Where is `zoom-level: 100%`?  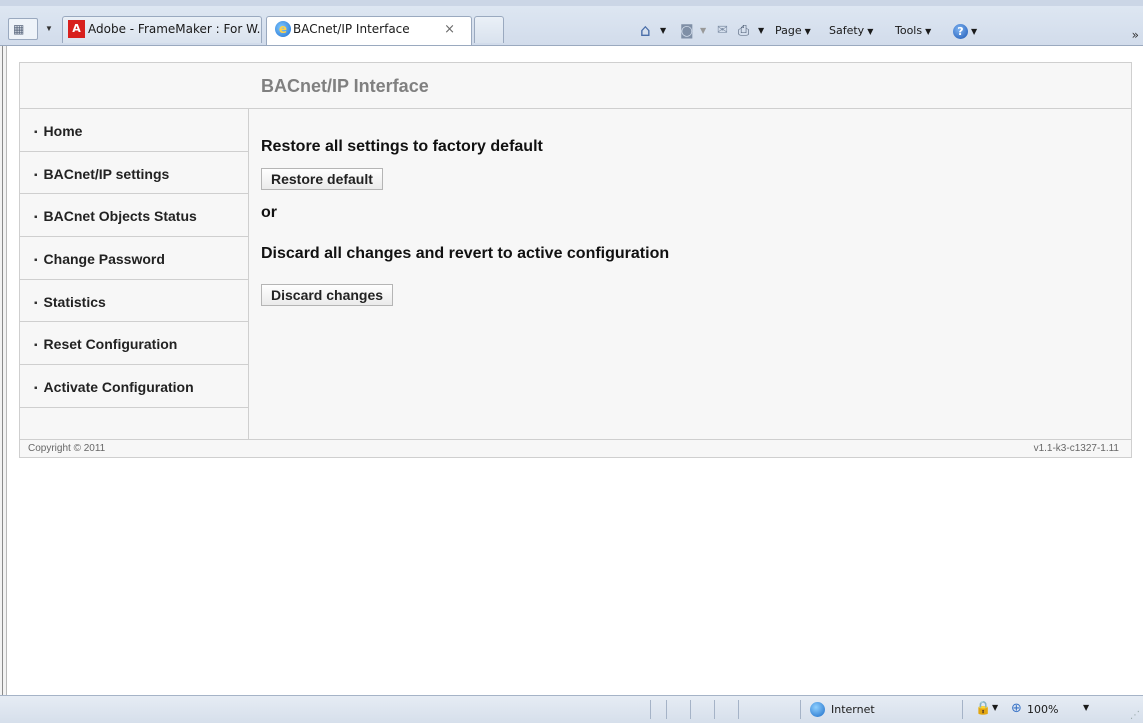
zoom-level: 100% is located at coordinates (1042, 709).